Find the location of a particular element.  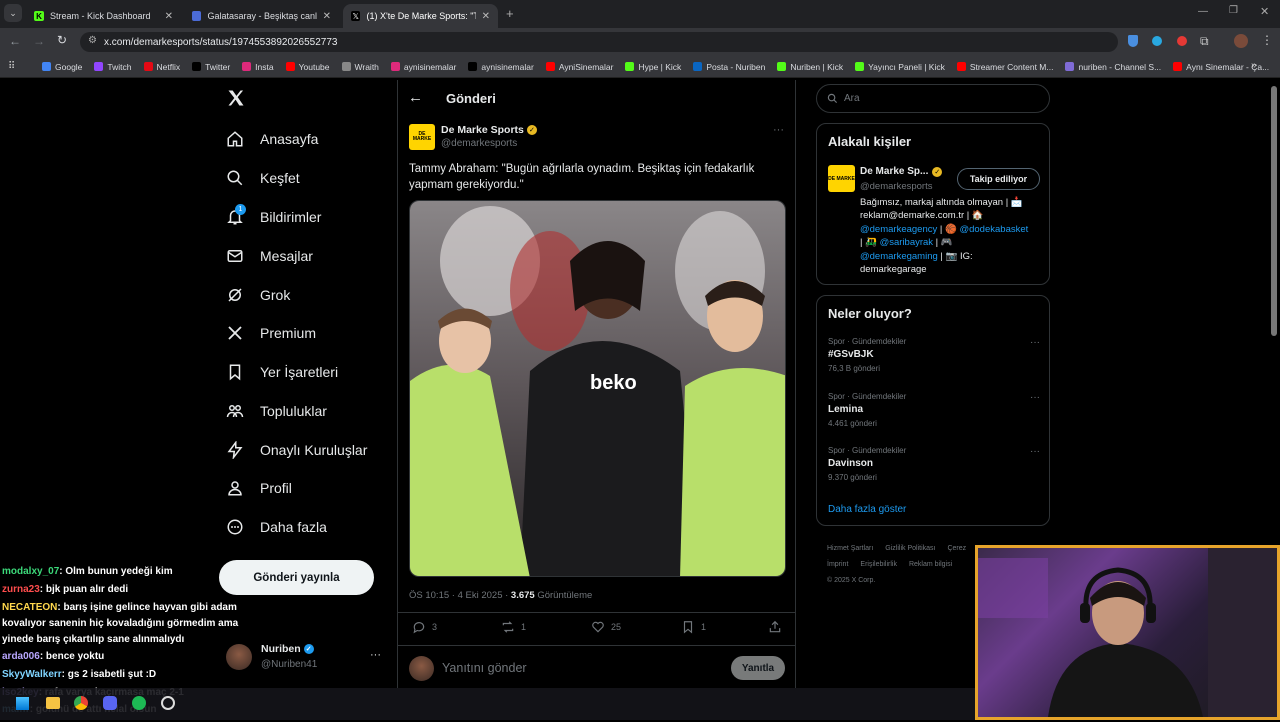

tweet-time: ÖS 10:15 · 4 Eki 2025 · is located at coordinates (460, 595).